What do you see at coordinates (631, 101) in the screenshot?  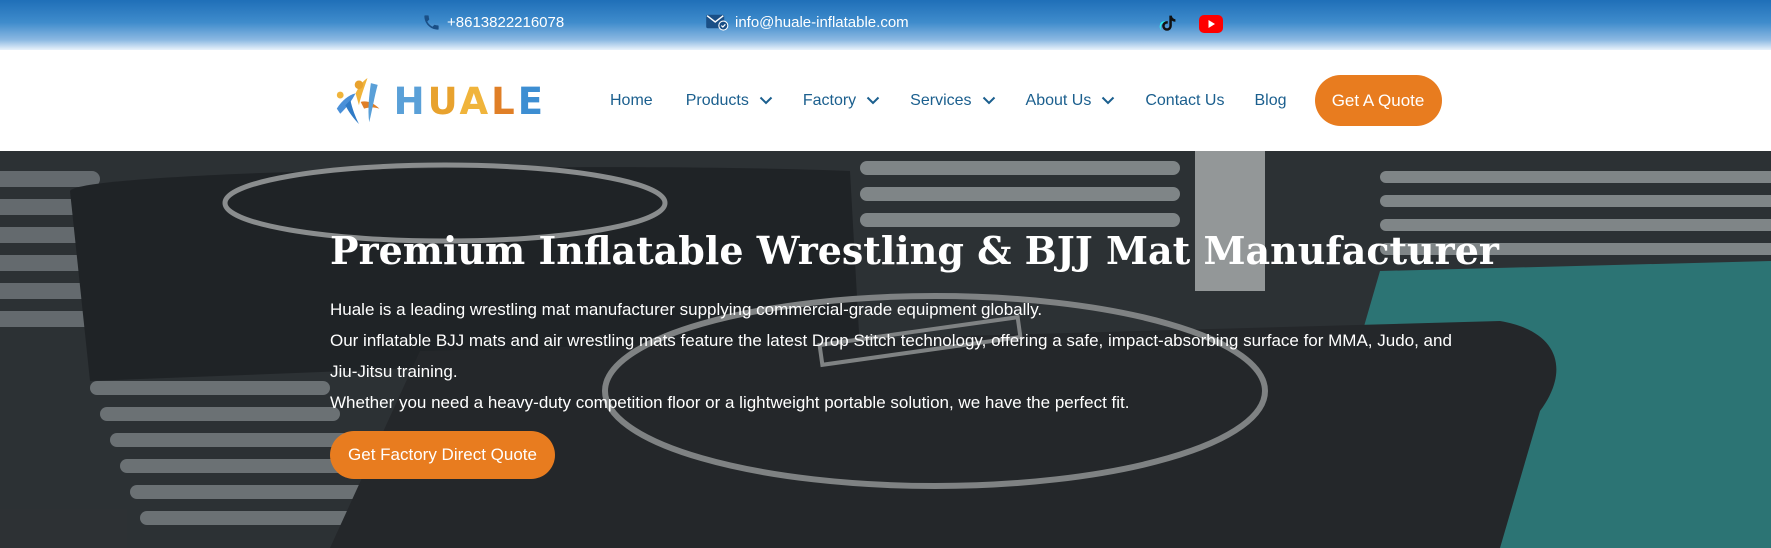 I see `nav-home: Home` at bounding box center [631, 101].